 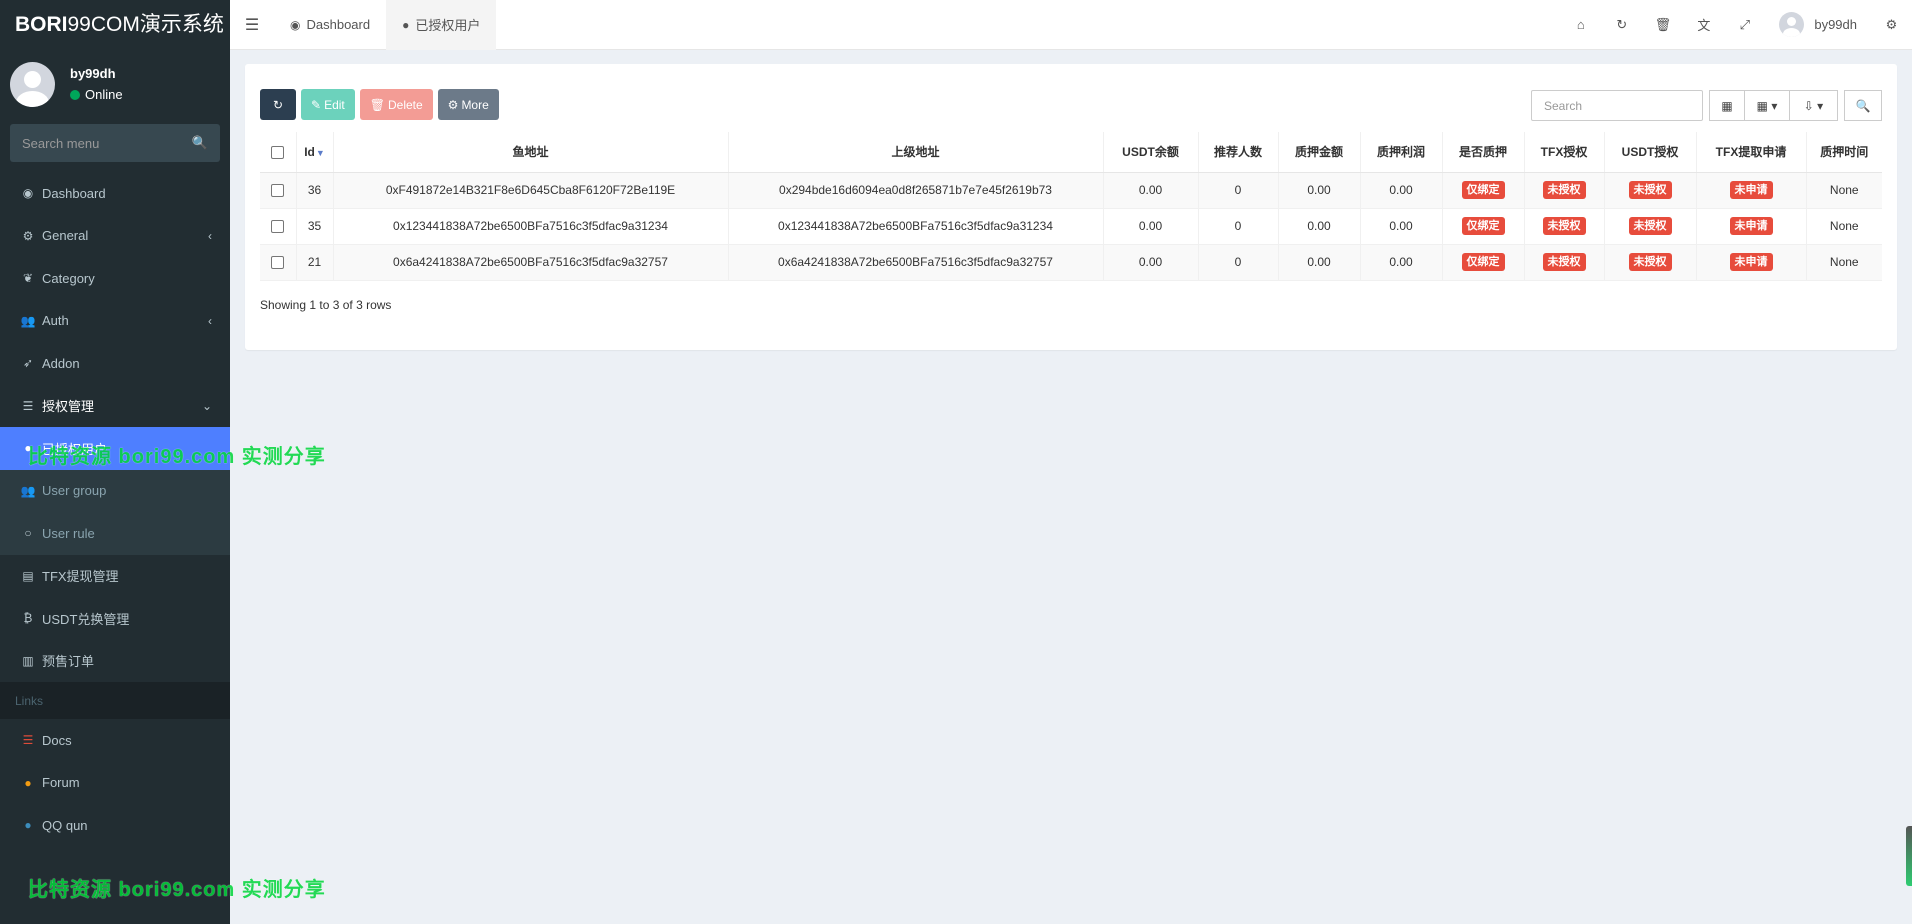 I want to click on col-usdt-auth: USDT授权, so click(x=1649, y=152).